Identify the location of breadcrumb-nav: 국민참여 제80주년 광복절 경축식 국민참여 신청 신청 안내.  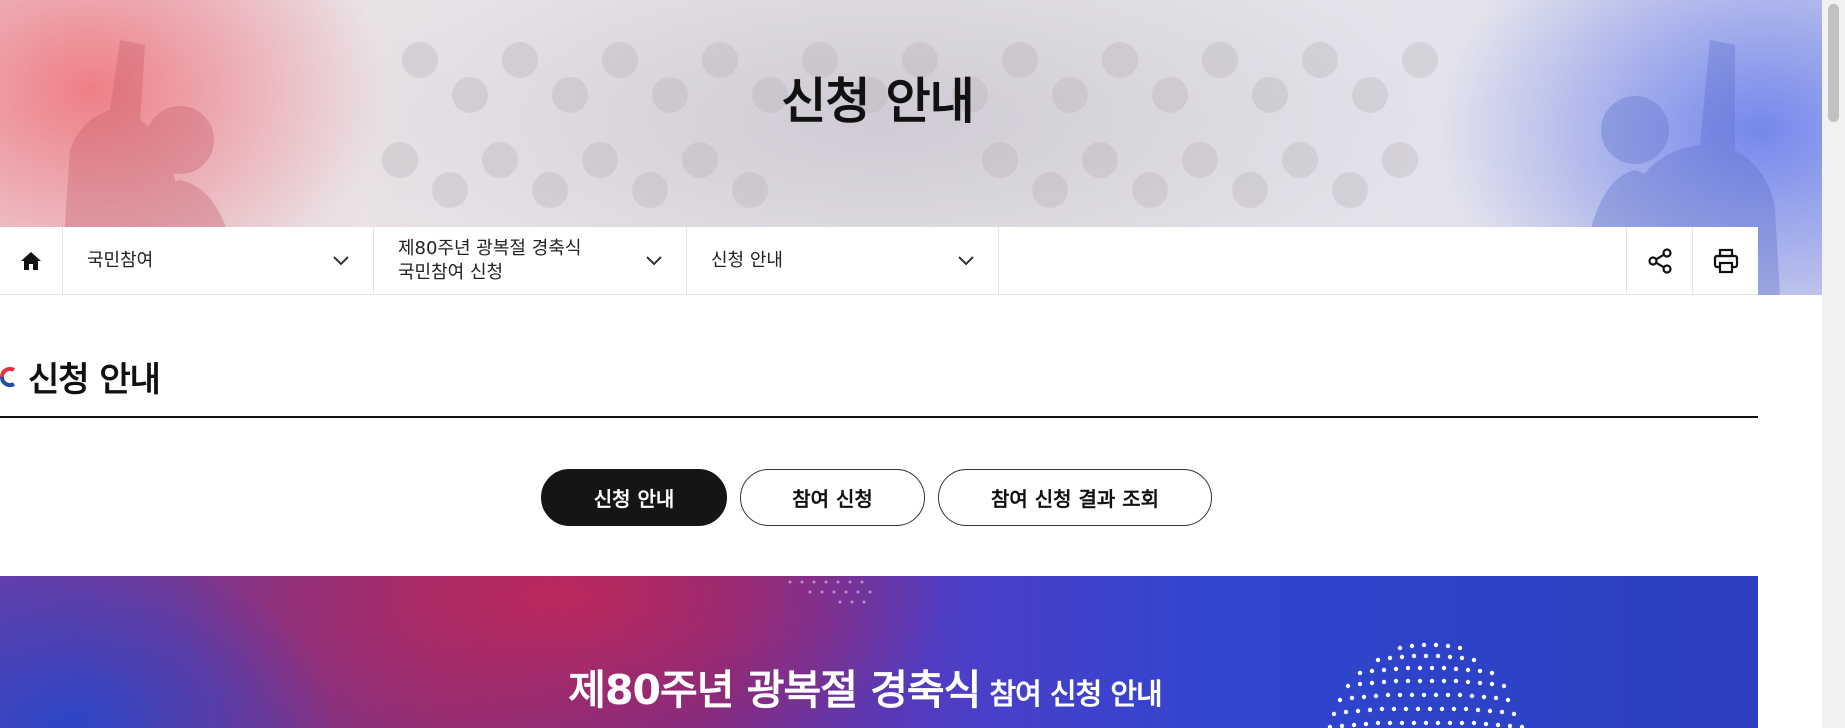
(879, 261).